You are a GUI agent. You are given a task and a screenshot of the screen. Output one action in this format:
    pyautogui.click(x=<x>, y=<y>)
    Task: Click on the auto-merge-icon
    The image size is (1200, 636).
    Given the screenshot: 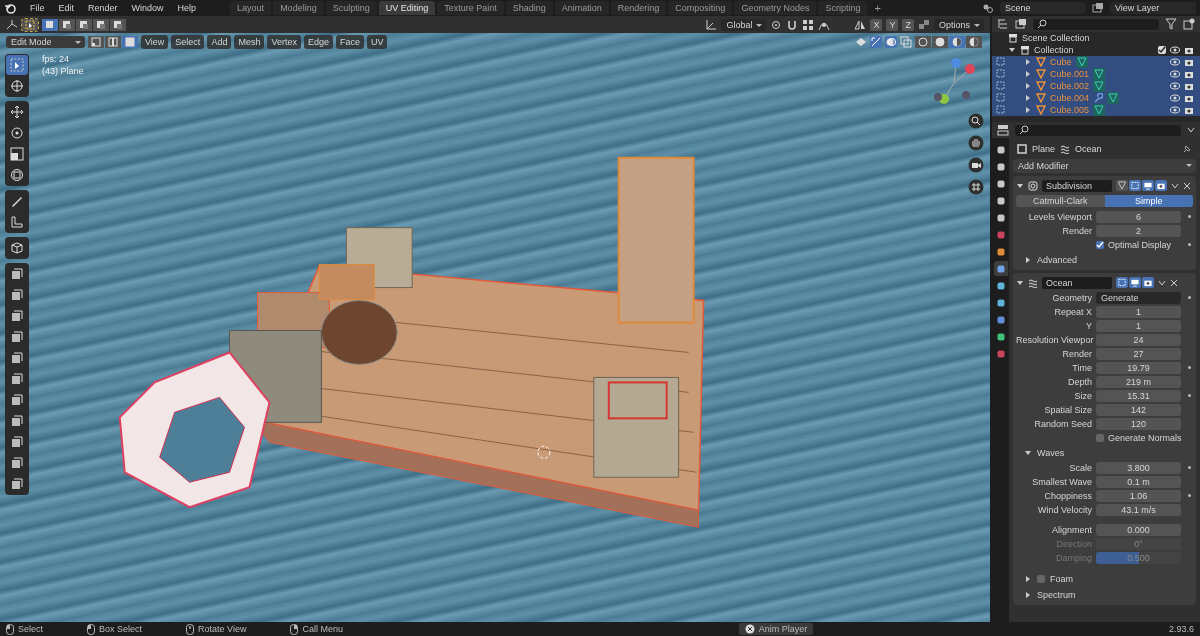 What is the action you would take?
    pyautogui.click(x=923, y=24)
    